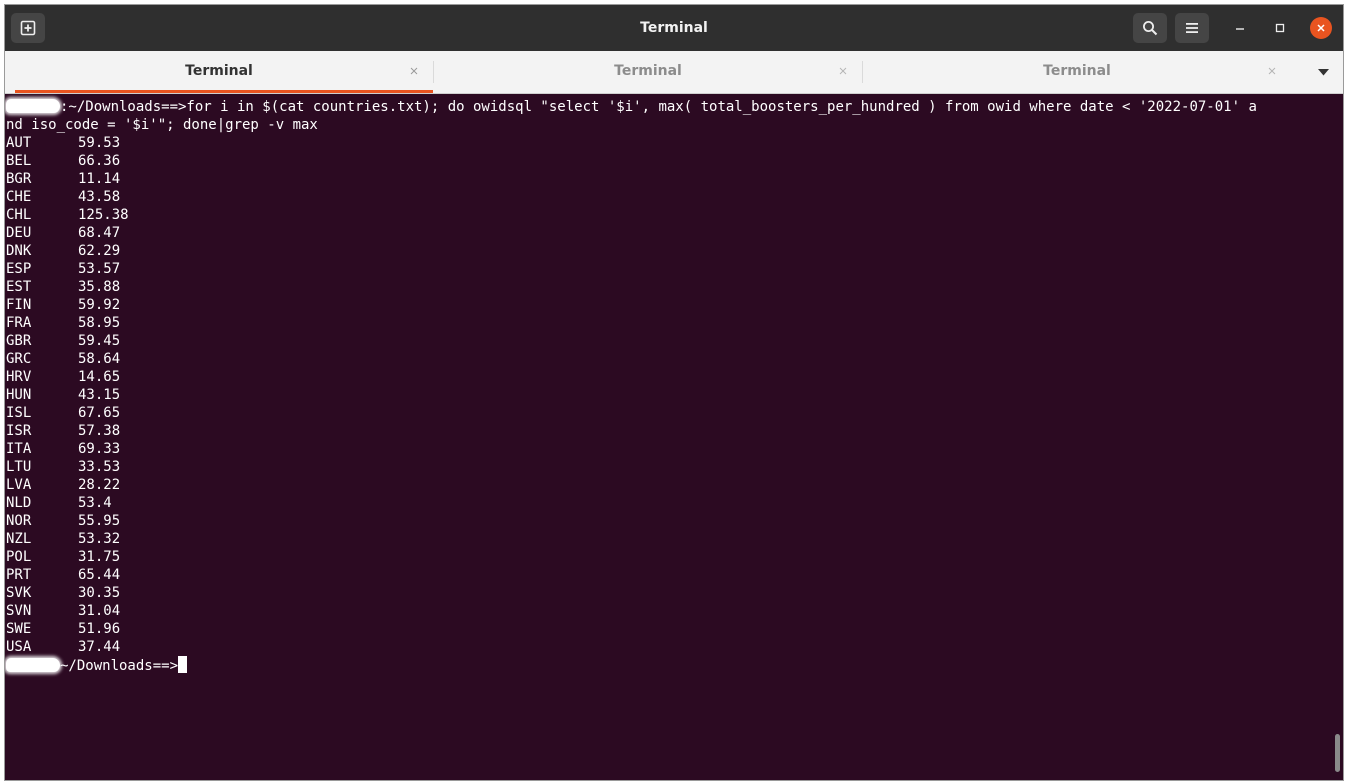 The image size is (1347, 783). What do you see at coordinates (63, 431) in the screenshot?
I see `output-row: ISR 57.38` at bounding box center [63, 431].